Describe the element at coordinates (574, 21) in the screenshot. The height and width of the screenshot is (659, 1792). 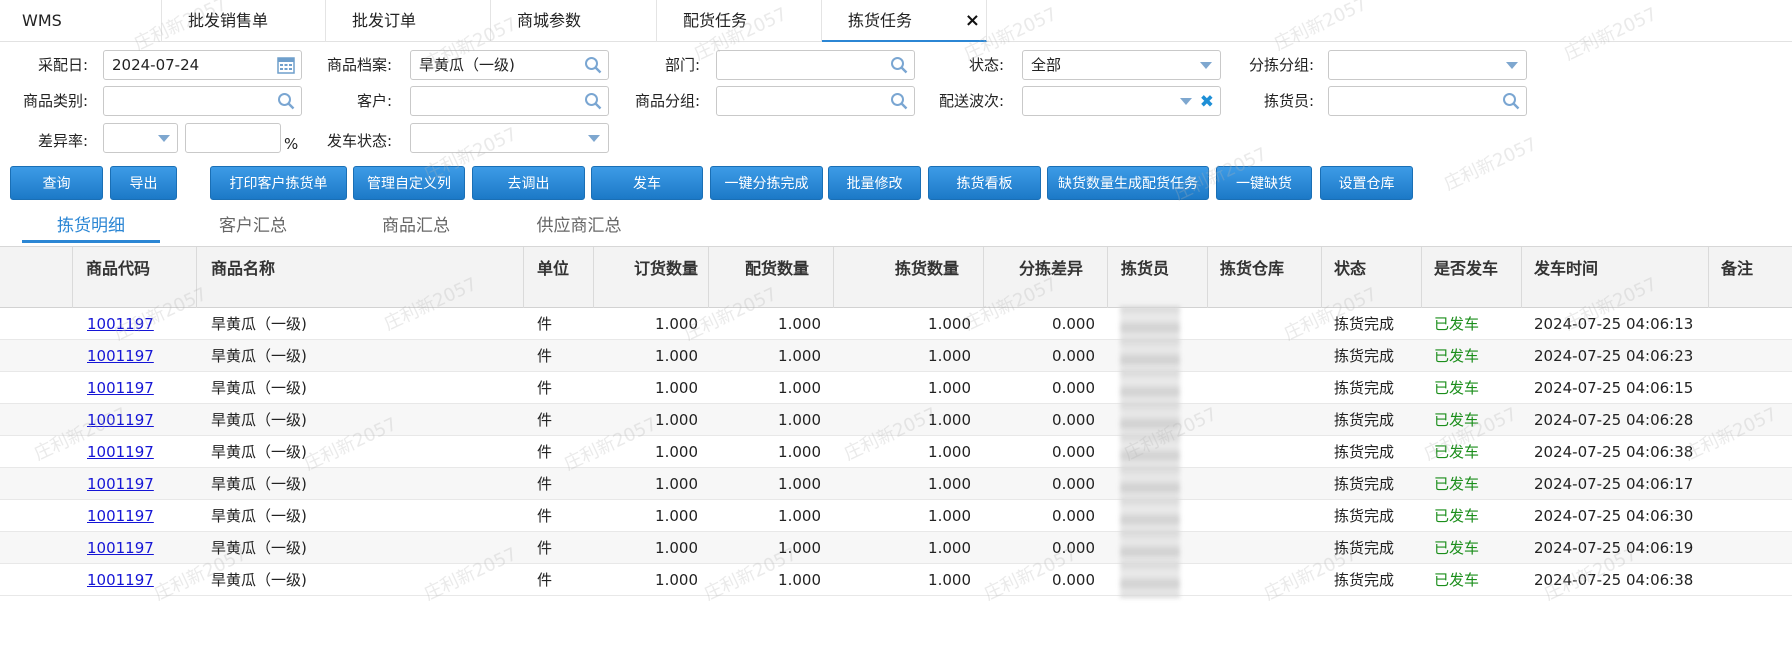
I see `tab-mall-params: 商城参数` at that location.